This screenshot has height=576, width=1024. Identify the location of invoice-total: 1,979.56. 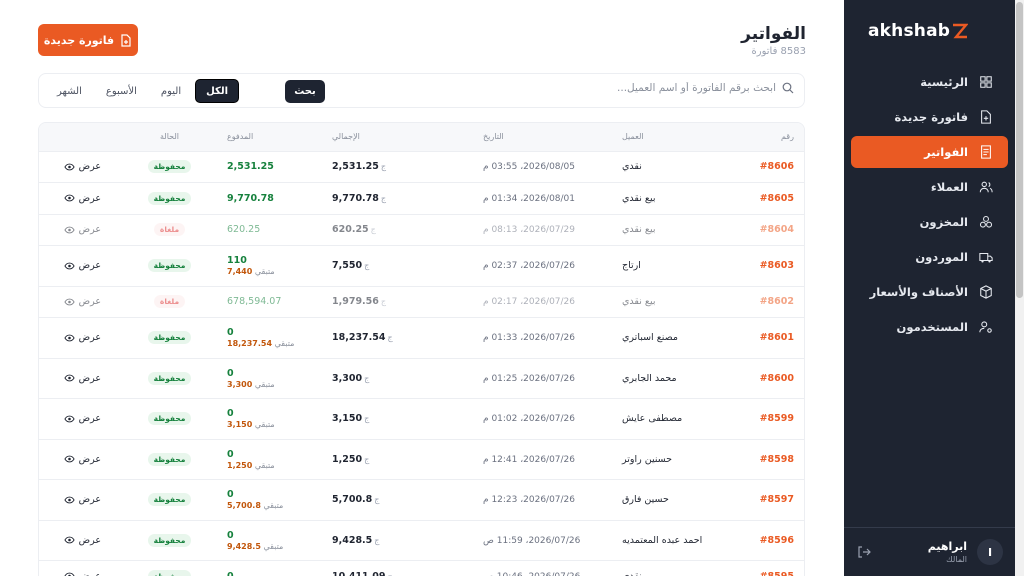
(355, 302).